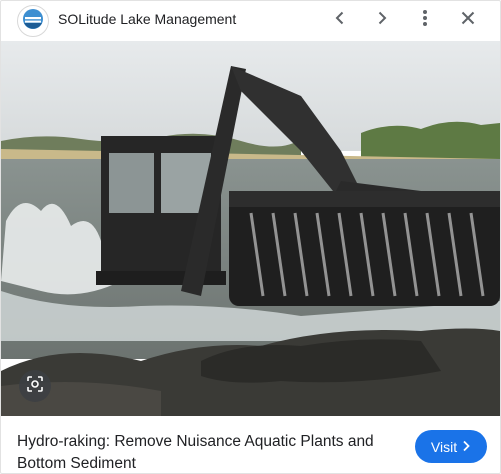  I want to click on previous-button, so click(340, 20).